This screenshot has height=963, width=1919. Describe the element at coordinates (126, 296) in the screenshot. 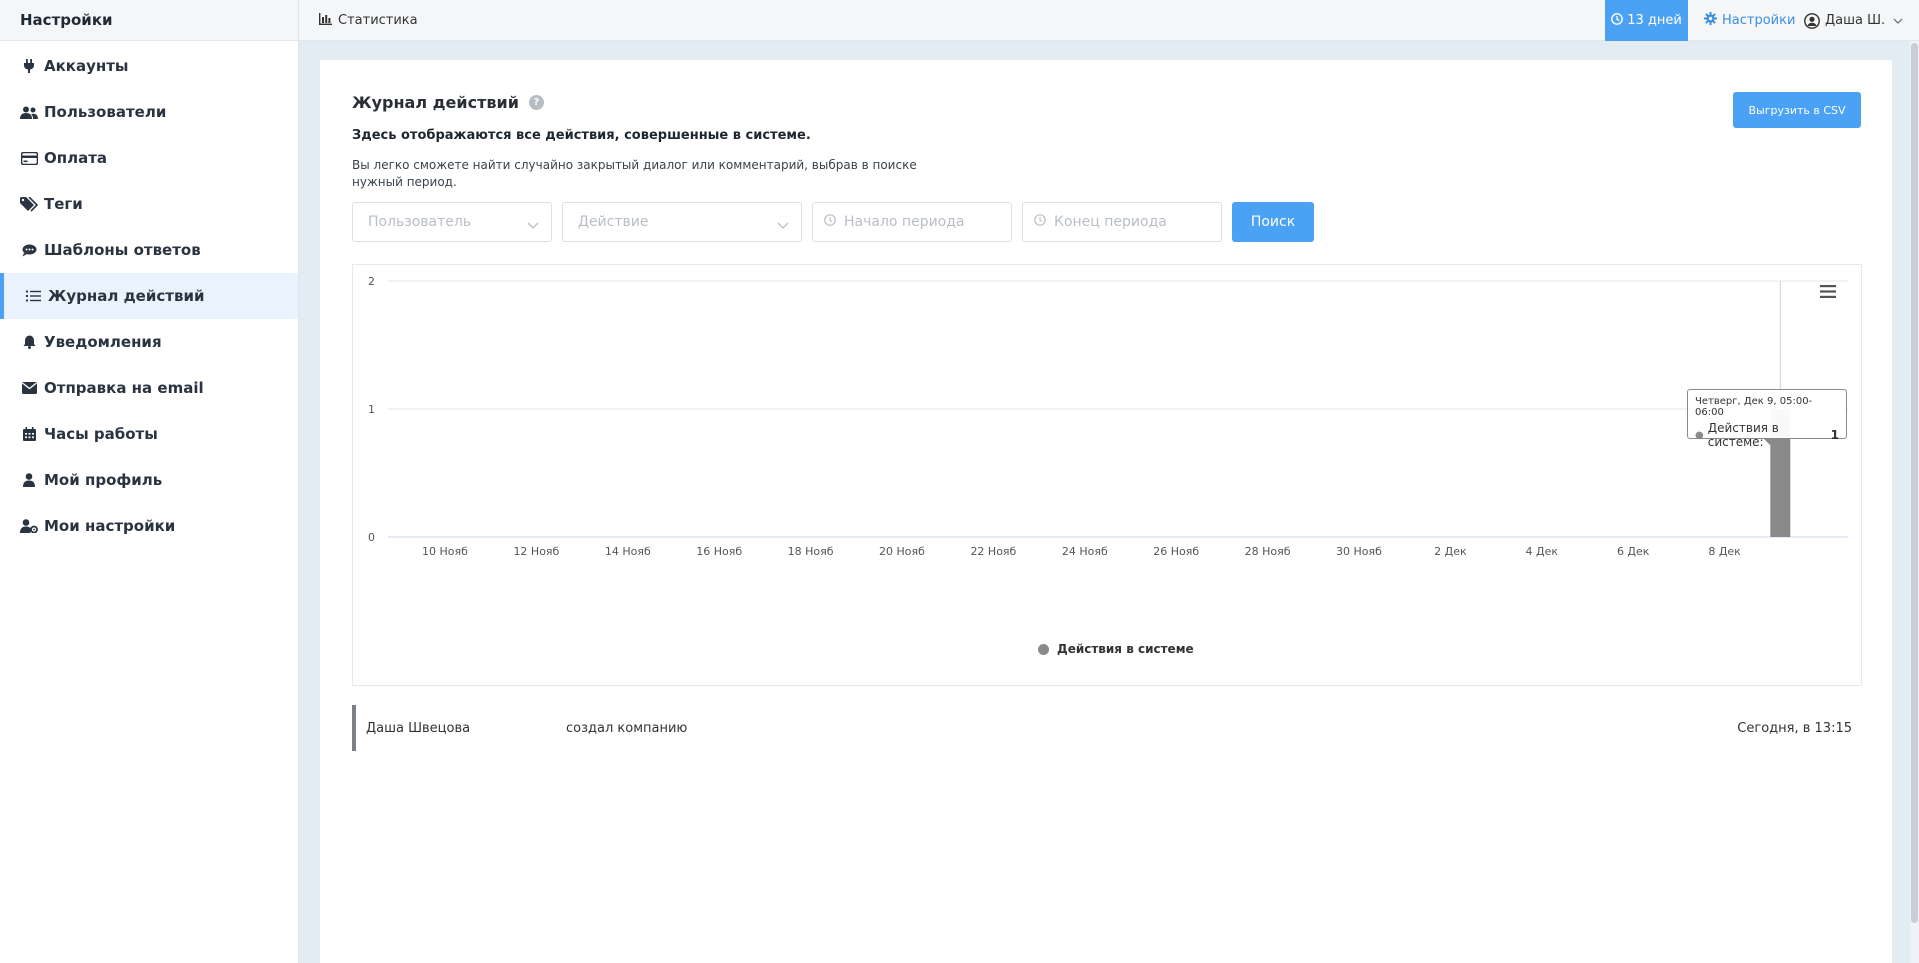

I see `sidebar-item-label: Журнал действий` at that location.